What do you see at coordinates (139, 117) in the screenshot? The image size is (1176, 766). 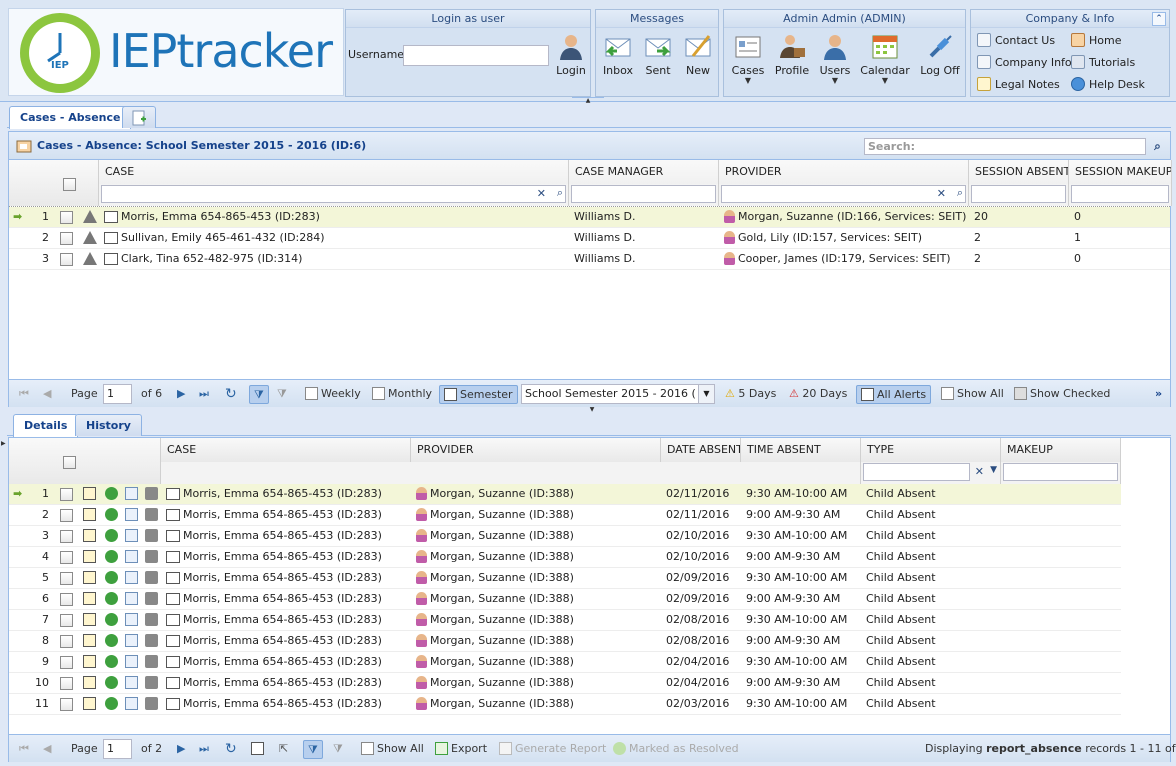 I see `new-tab-button` at bounding box center [139, 117].